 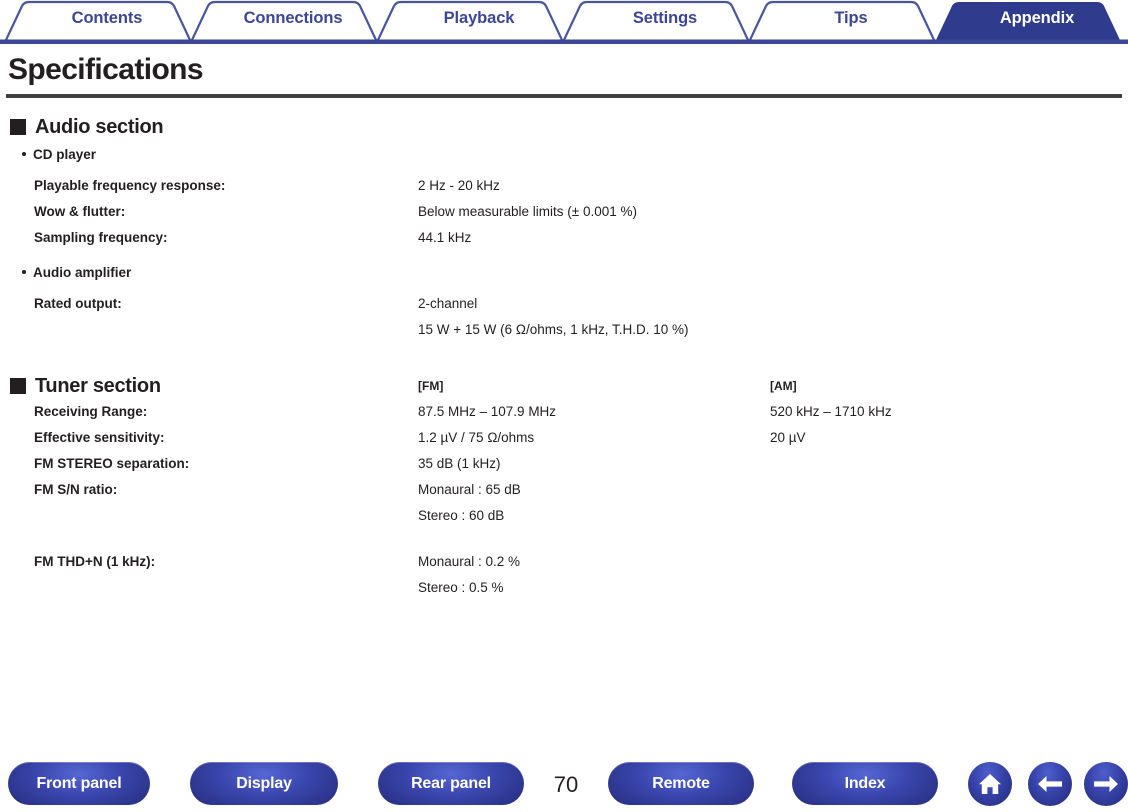 What do you see at coordinates (99, 437) in the screenshot?
I see `spec-label: Effective sensitivity:` at bounding box center [99, 437].